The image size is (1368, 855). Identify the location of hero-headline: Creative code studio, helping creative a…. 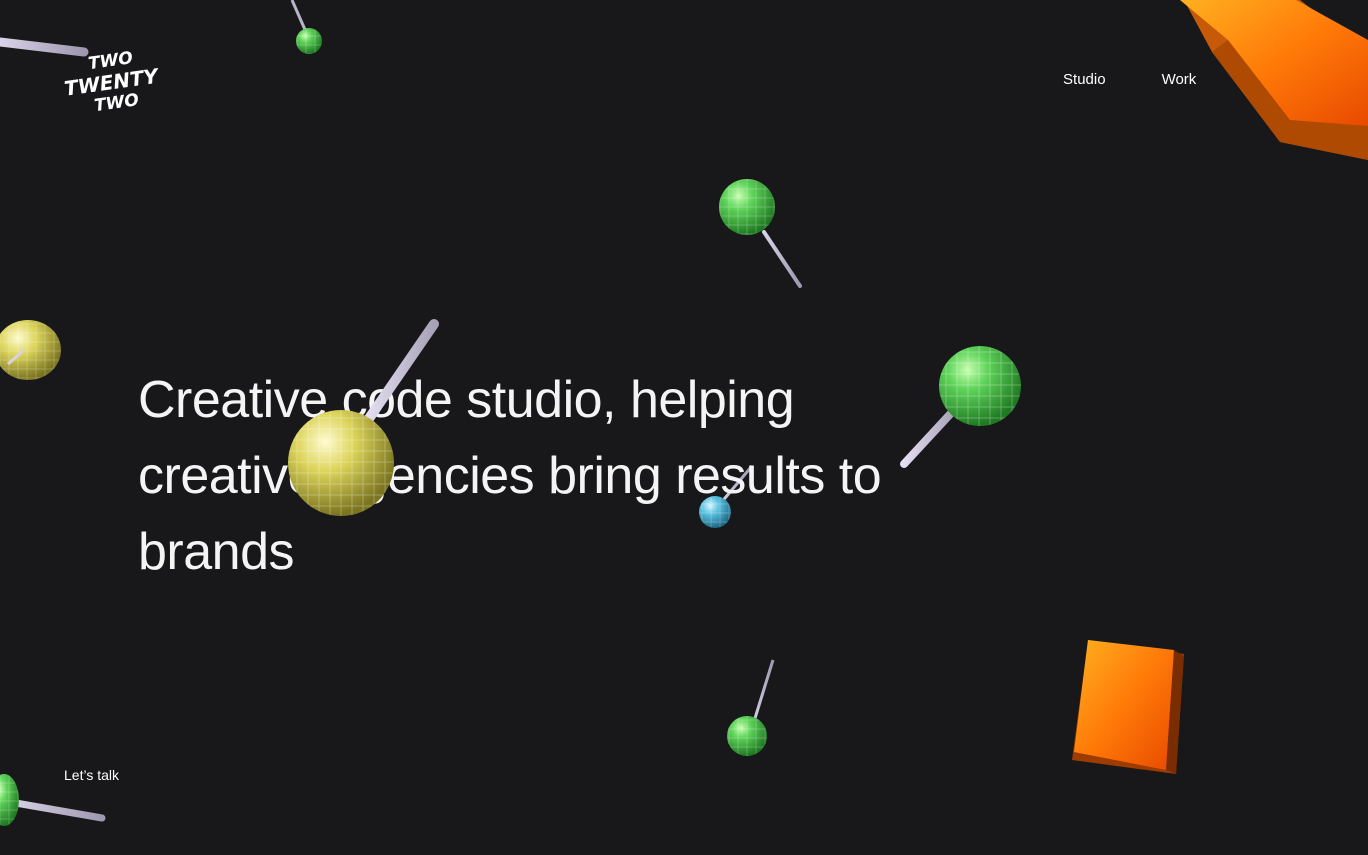
(510, 476).